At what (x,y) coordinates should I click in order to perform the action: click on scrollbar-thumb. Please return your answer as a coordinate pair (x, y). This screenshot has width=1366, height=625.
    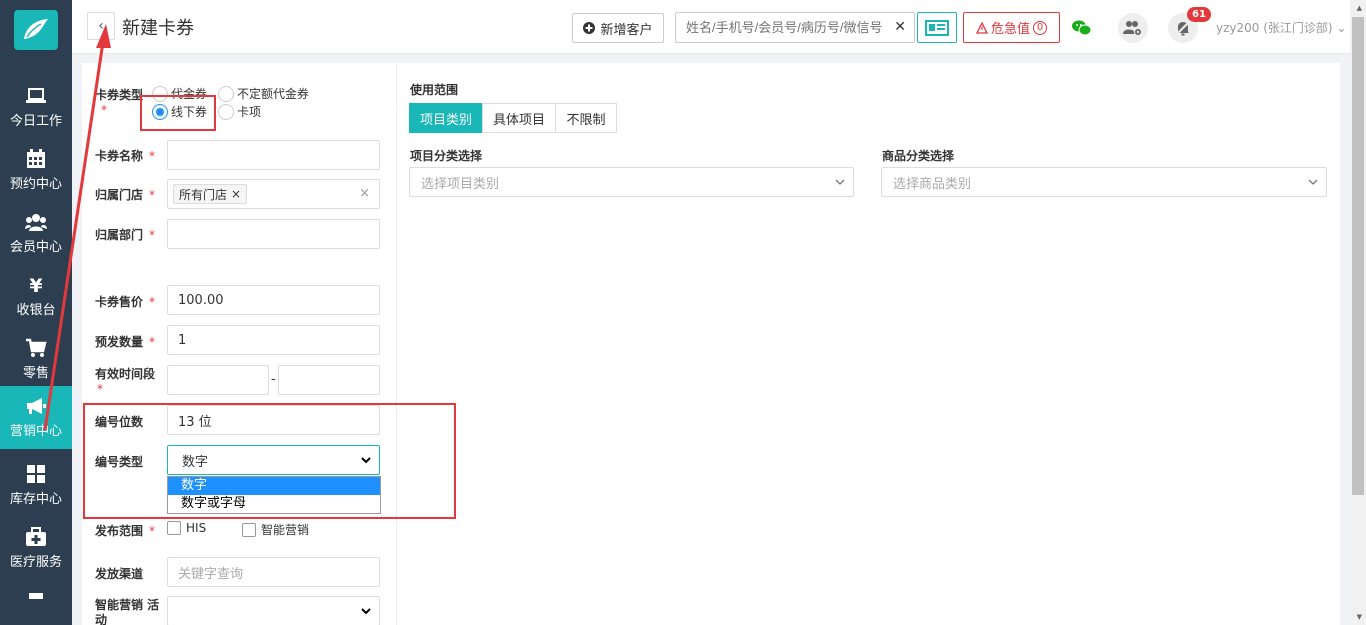
    Looking at the image, I should click on (1358, 256).